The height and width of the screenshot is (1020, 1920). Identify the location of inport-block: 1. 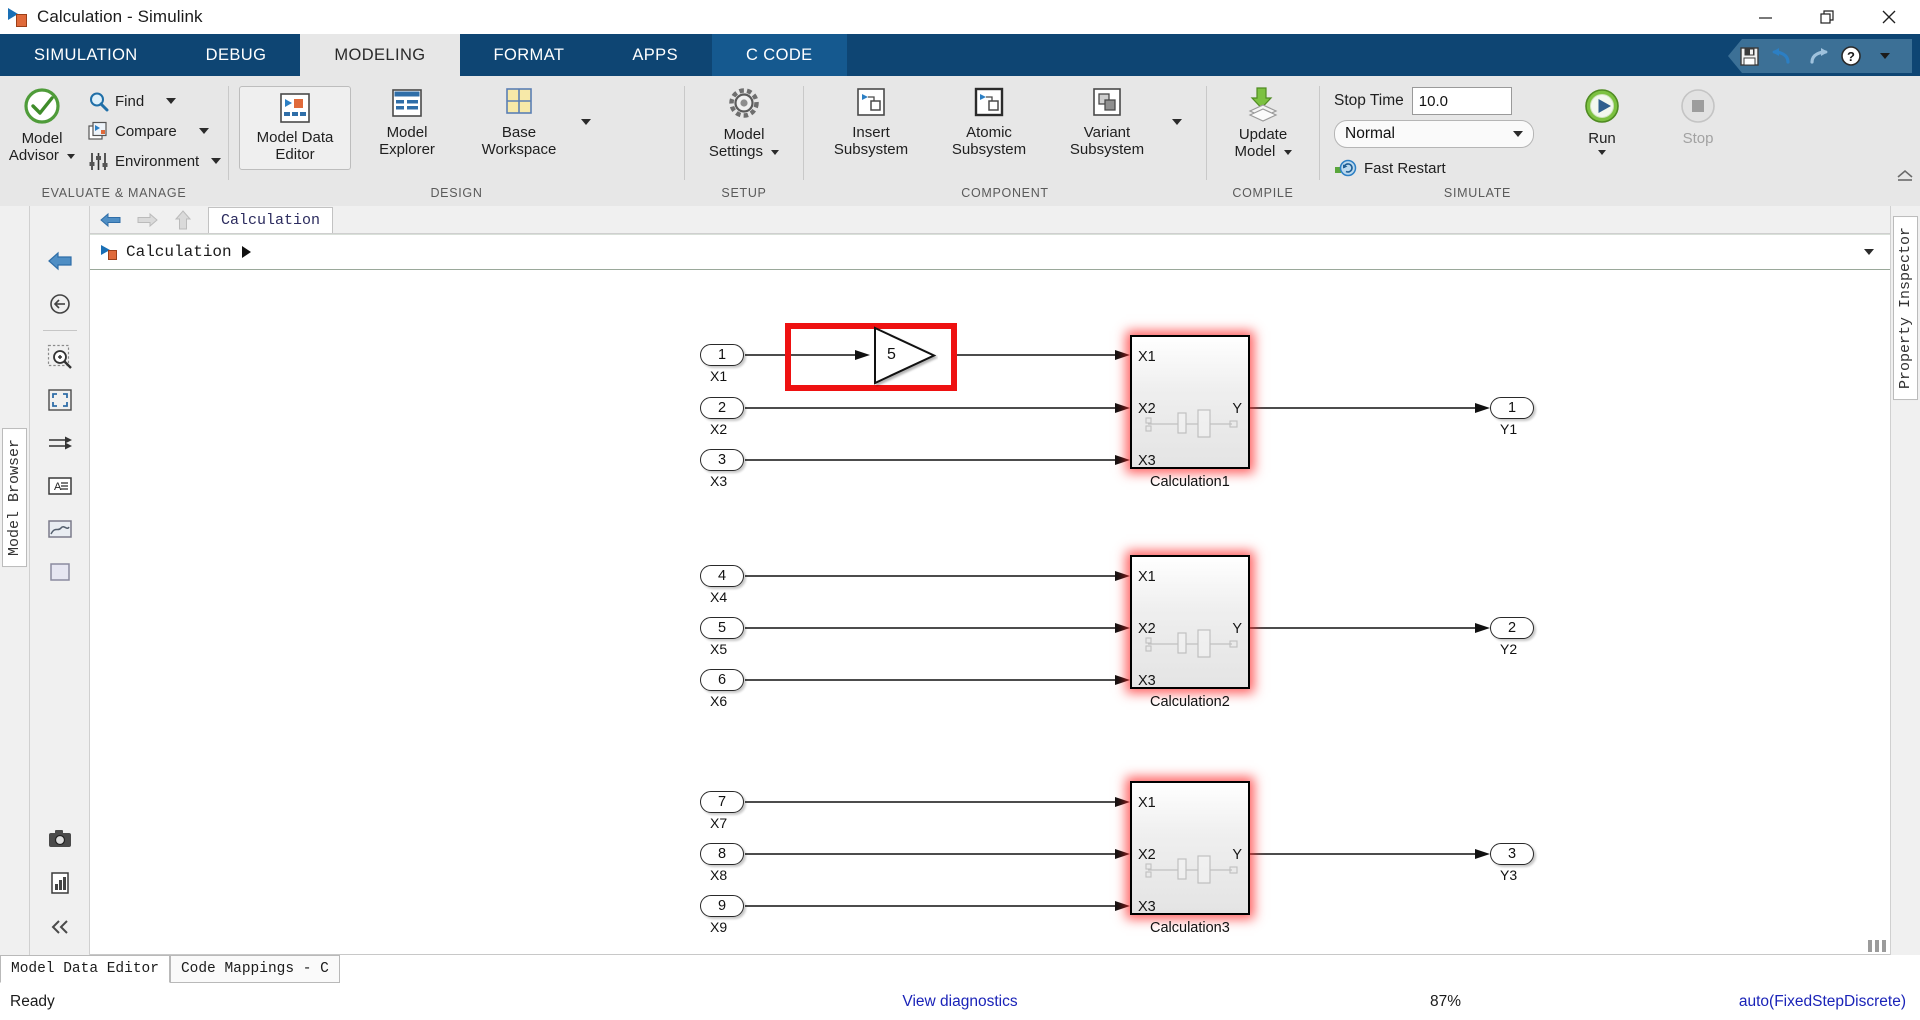
(722, 355).